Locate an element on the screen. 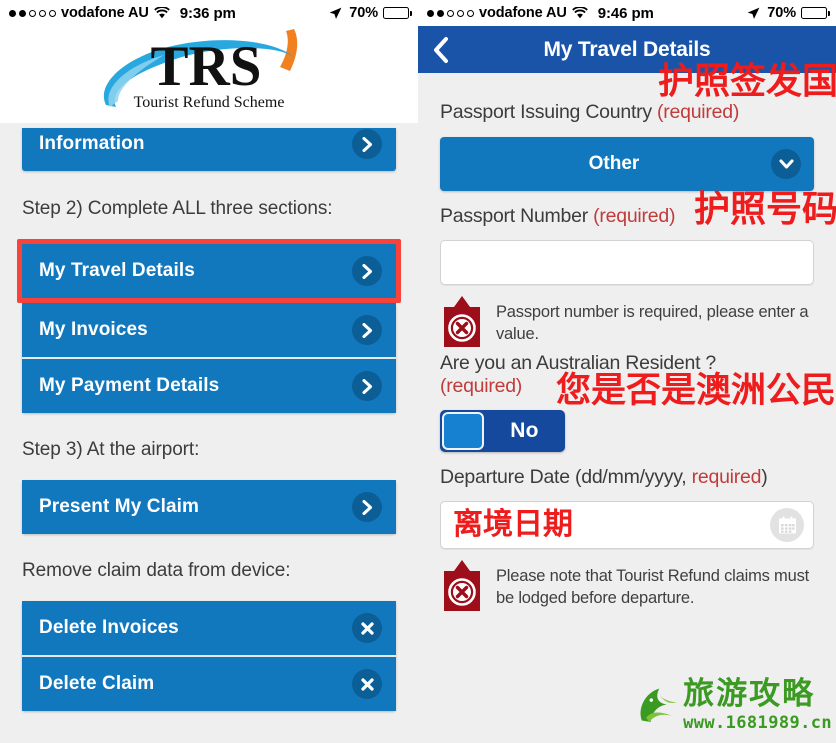  my-payment-details-button: My Payment Details is located at coordinates (209, 386).